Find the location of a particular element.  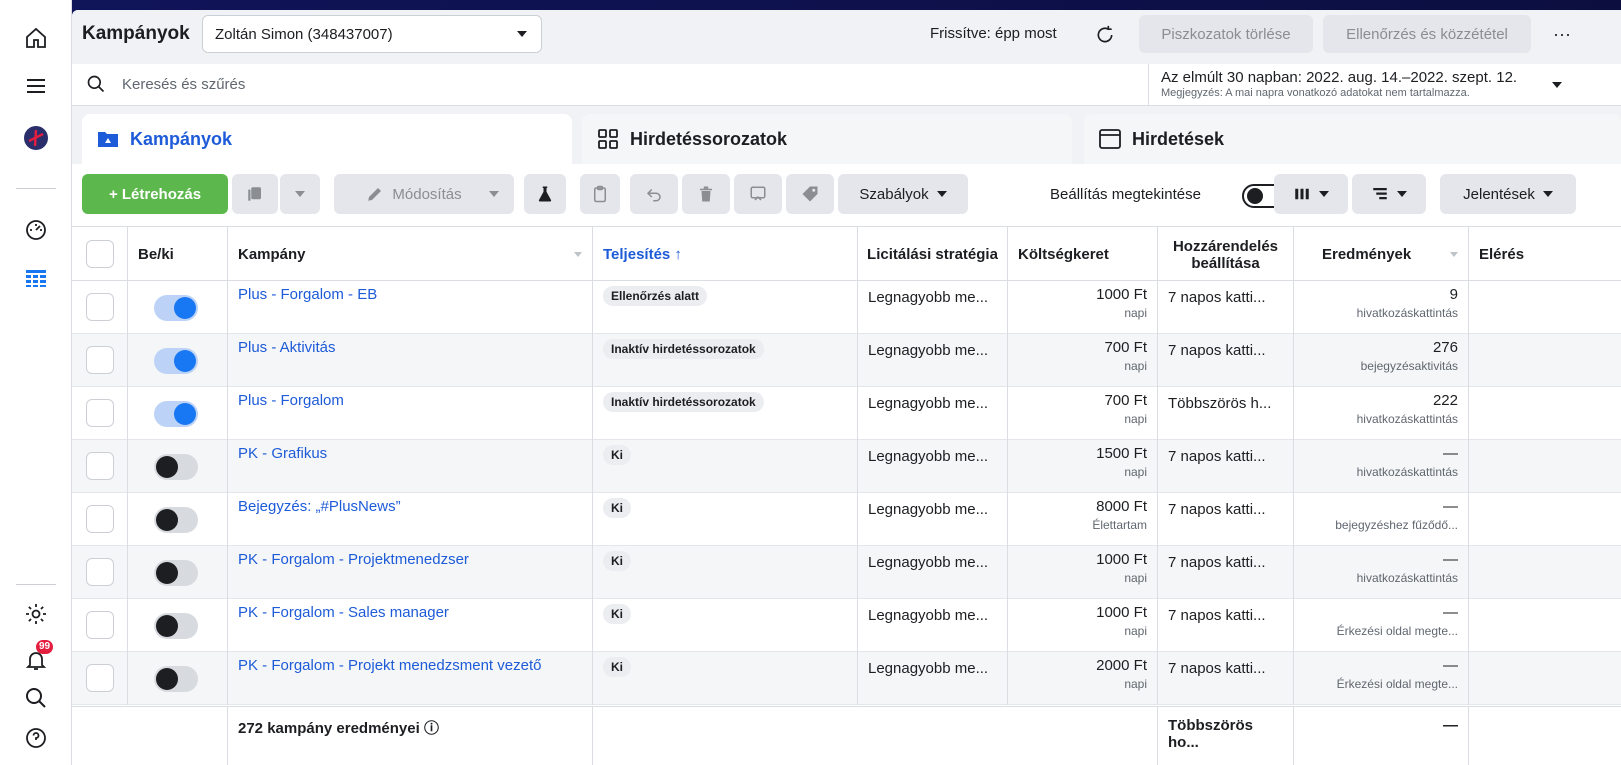

account-selector: Zoltán Simon (348437007) is located at coordinates (372, 34).